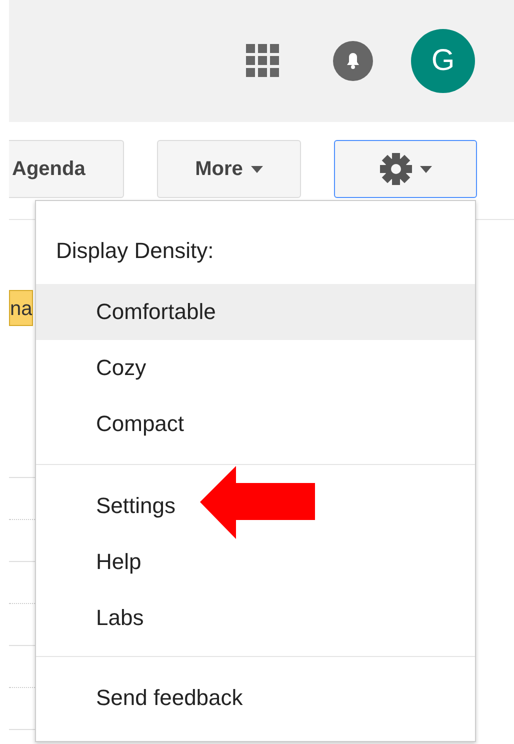  What do you see at coordinates (263, 61) in the screenshot?
I see `apps-grid-icon` at bounding box center [263, 61].